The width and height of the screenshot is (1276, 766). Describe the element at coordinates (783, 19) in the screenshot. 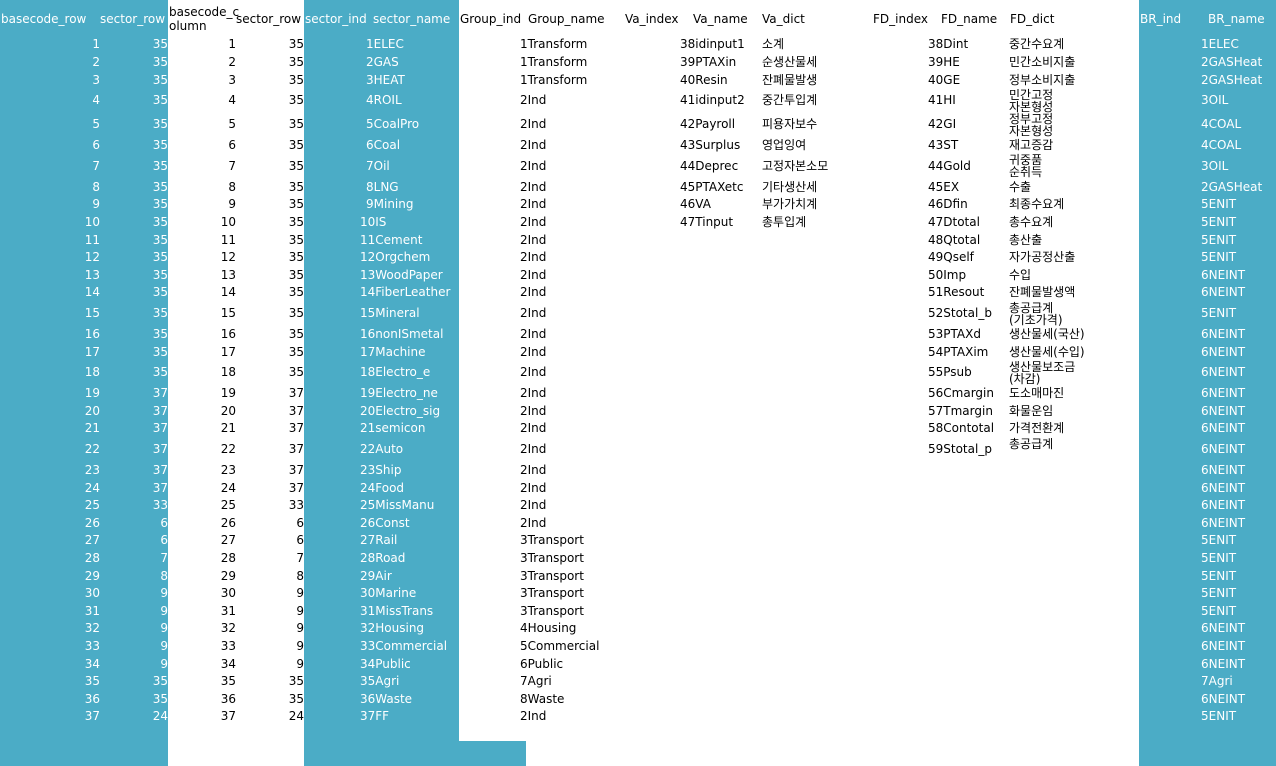

I see `header-va-dict: Va_dict` at that location.